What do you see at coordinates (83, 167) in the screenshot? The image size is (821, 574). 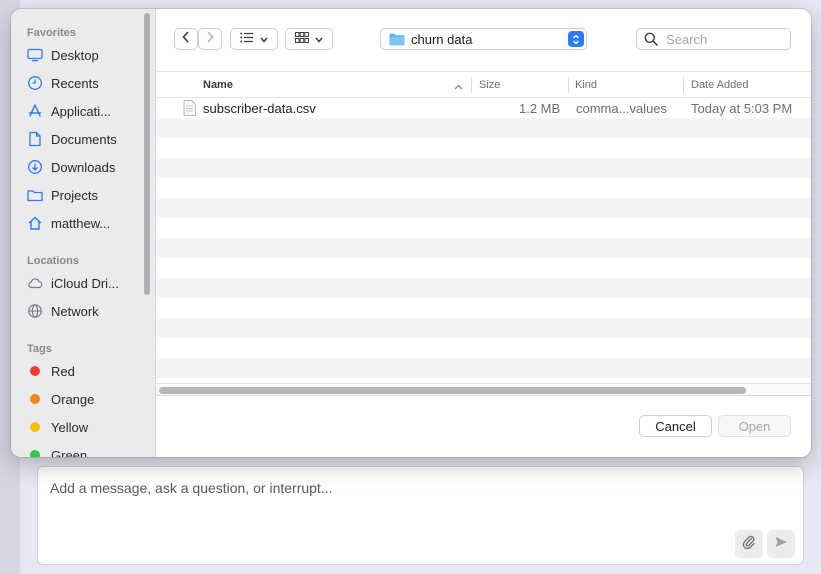 I see `sidebar-item-label: Downloads` at bounding box center [83, 167].